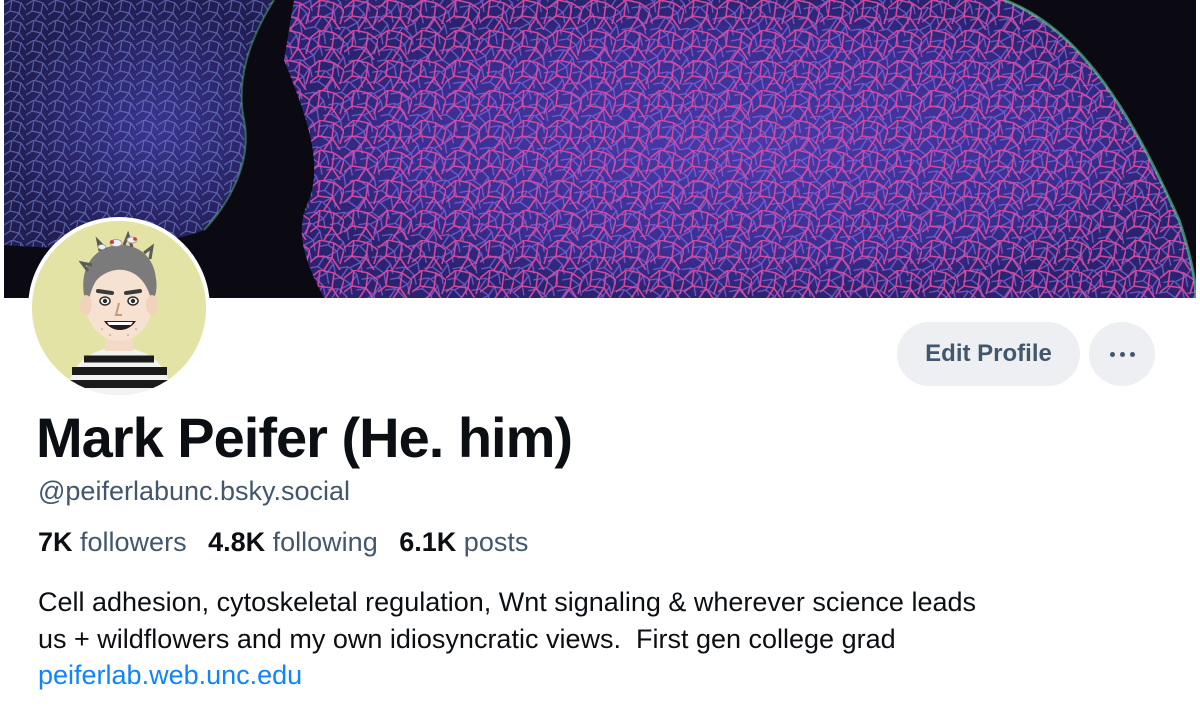 The width and height of the screenshot is (1200, 714). Describe the element at coordinates (133, 542) in the screenshot. I see `followers-label: followers` at that location.